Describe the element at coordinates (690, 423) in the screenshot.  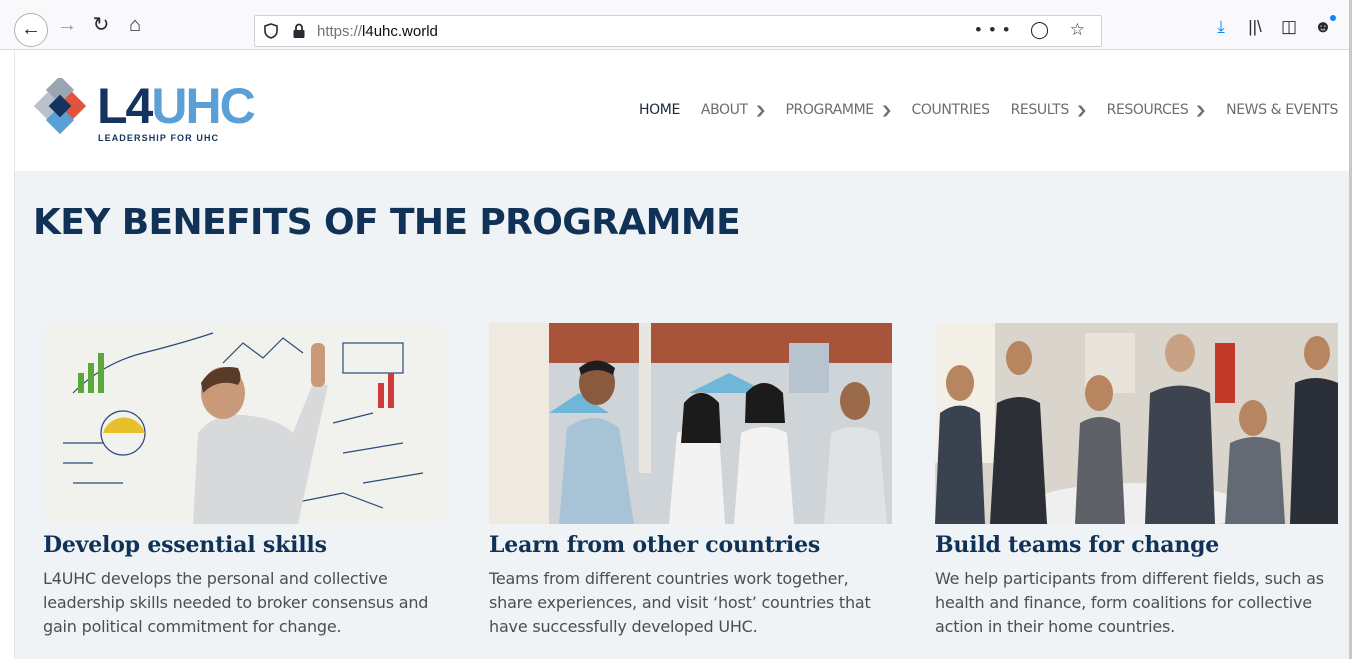
I see `card-photo-hospital-visit` at that location.